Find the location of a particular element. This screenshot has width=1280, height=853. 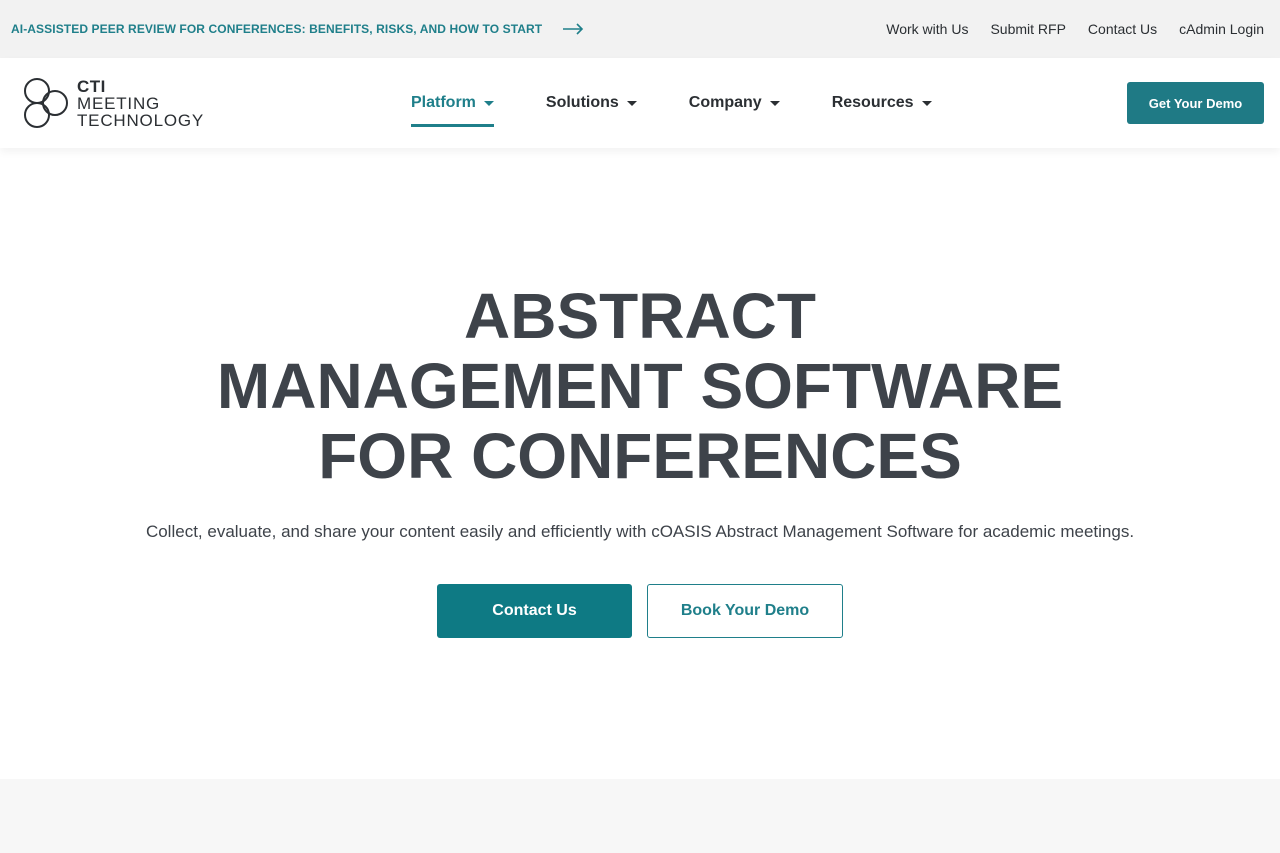

logo-line-meeting: MEETING is located at coordinates (119, 103).